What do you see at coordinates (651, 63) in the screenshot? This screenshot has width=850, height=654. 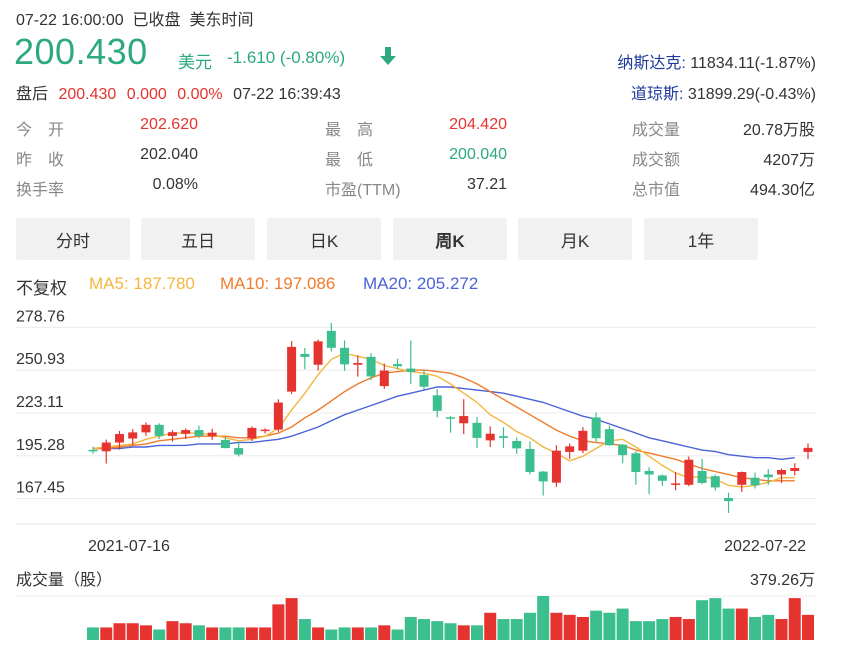 I see `index-name: 纳斯达克:` at bounding box center [651, 63].